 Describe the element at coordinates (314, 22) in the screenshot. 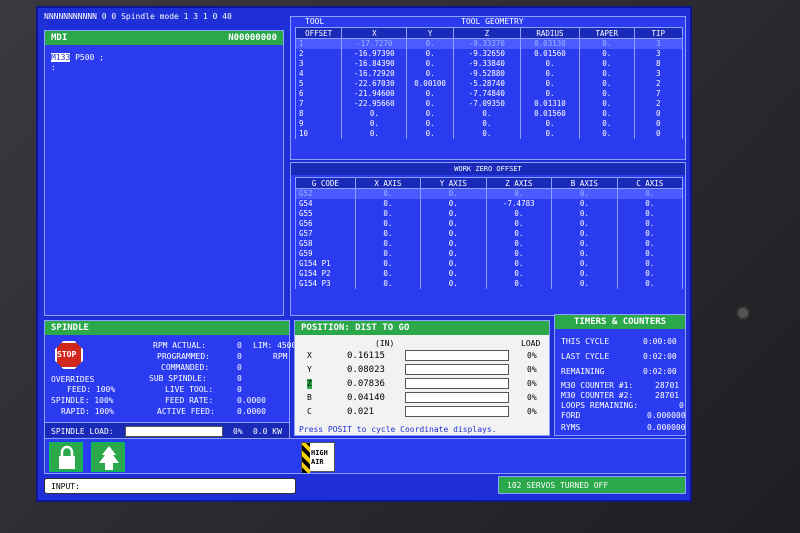

I see `tool-tab: TOOL` at that location.